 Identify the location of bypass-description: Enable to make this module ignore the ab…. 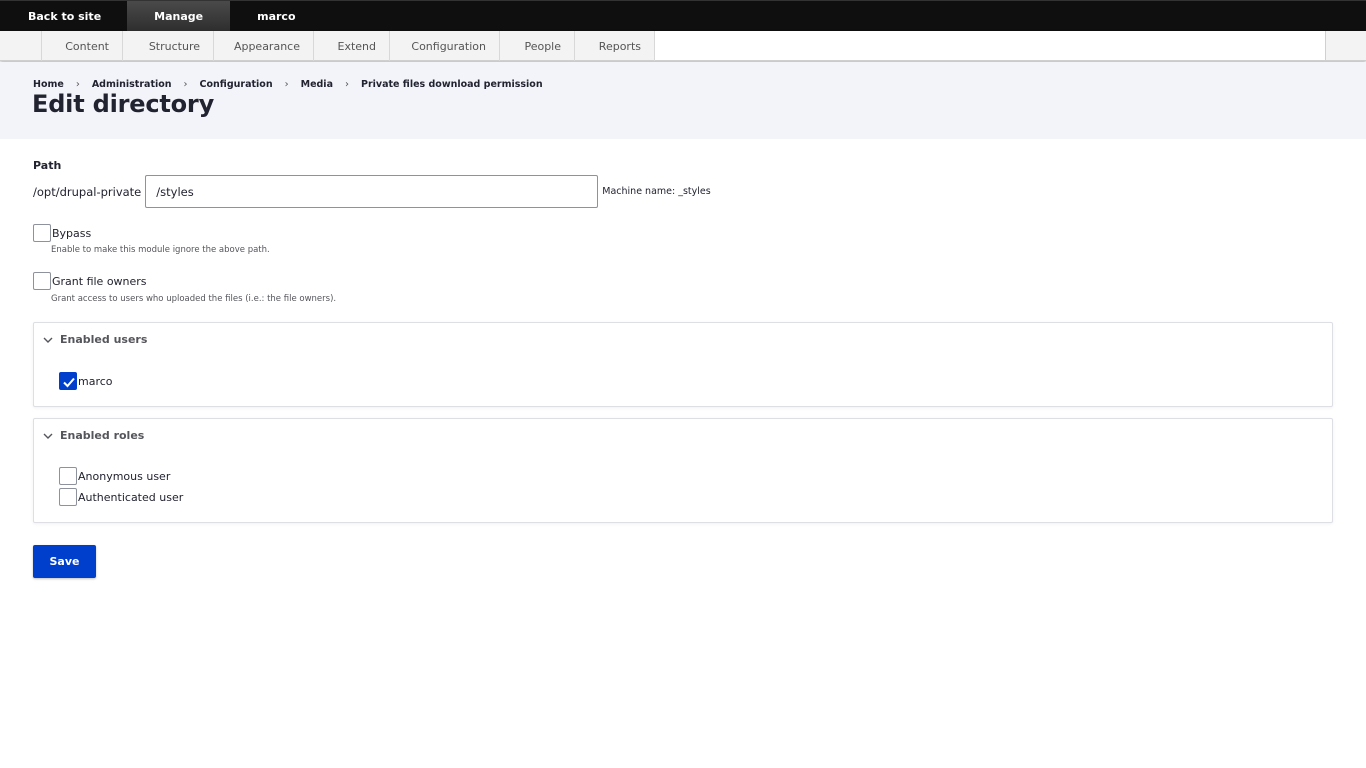
(160, 250).